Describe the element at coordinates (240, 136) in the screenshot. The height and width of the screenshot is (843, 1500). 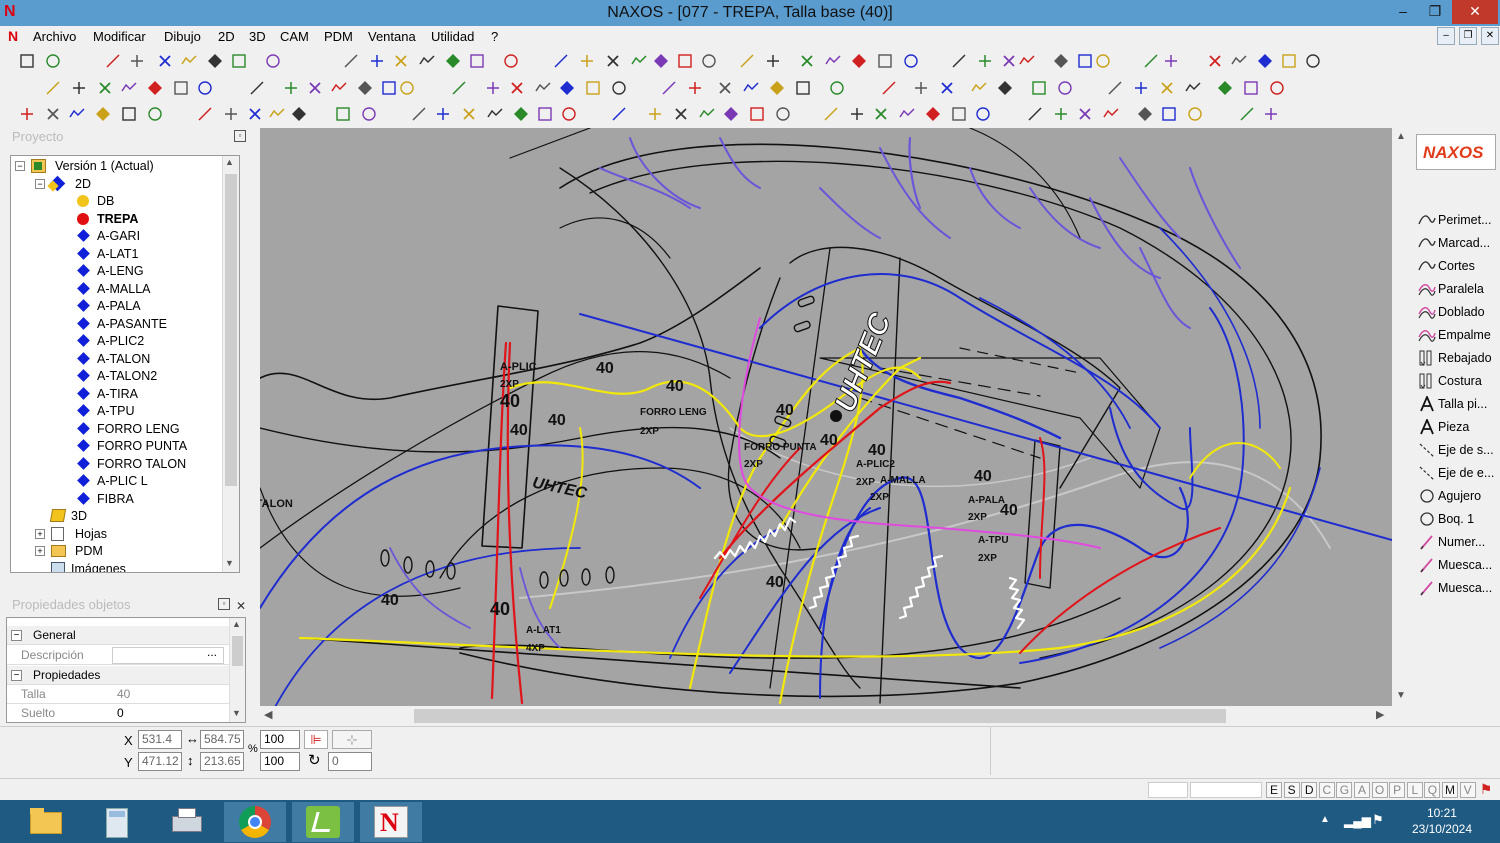
I see `pin-icon: ▫` at that location.